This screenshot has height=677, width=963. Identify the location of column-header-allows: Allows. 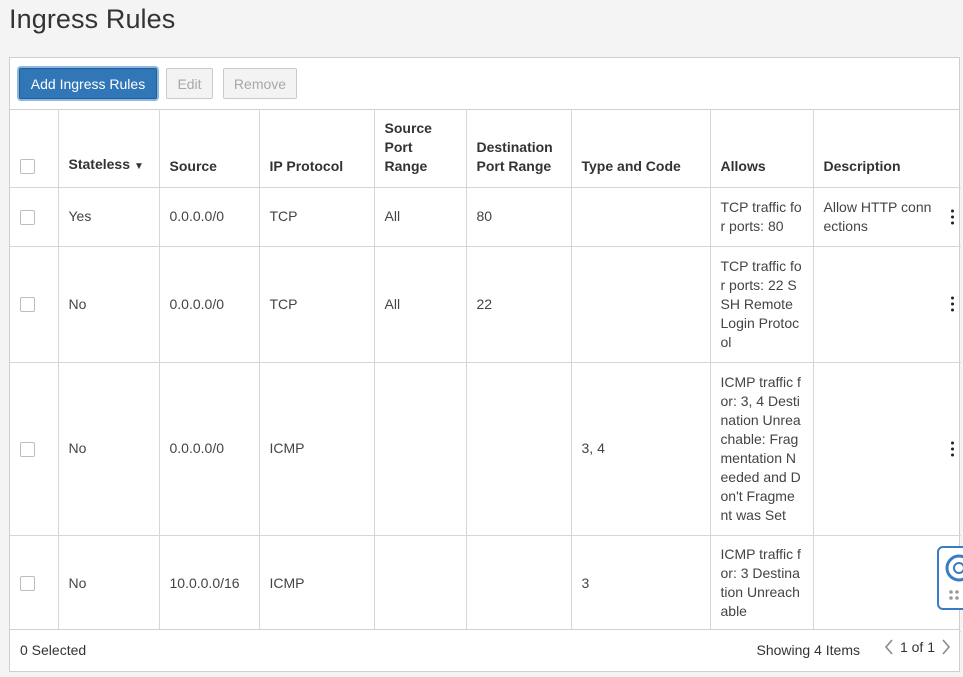
(762, 148).